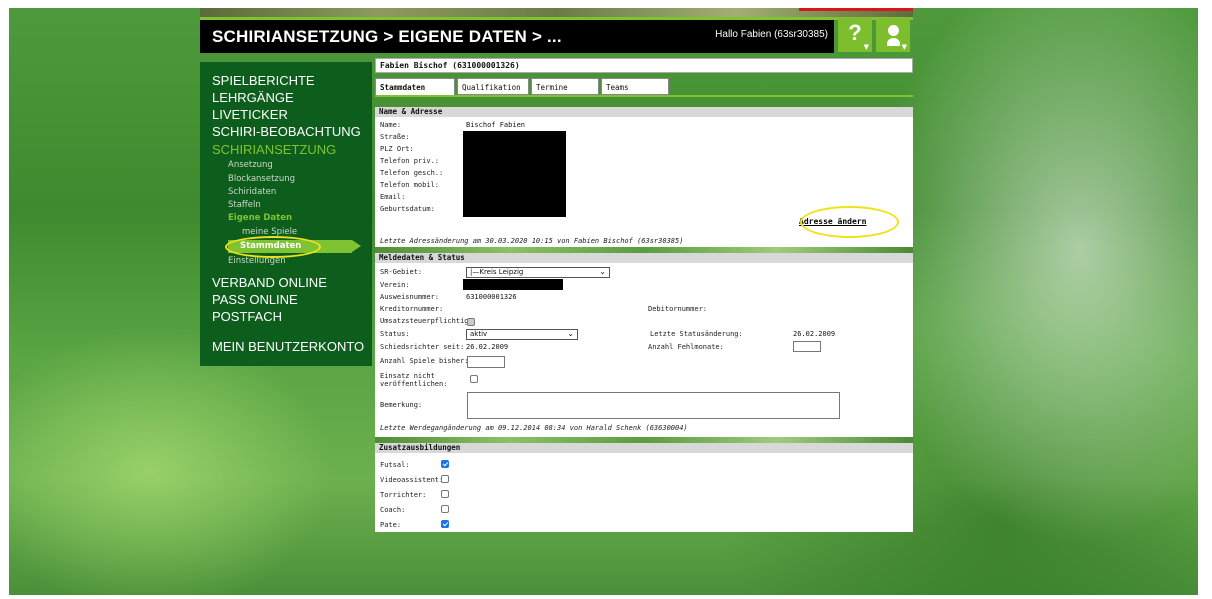 The height and width of the screenshot is (599, 1212). What do you see at coordinates (644, 65) in the screenshot?
I see `person-name-bar: Fabien Bischof (631000001326)` at bounding box center [644, 65].